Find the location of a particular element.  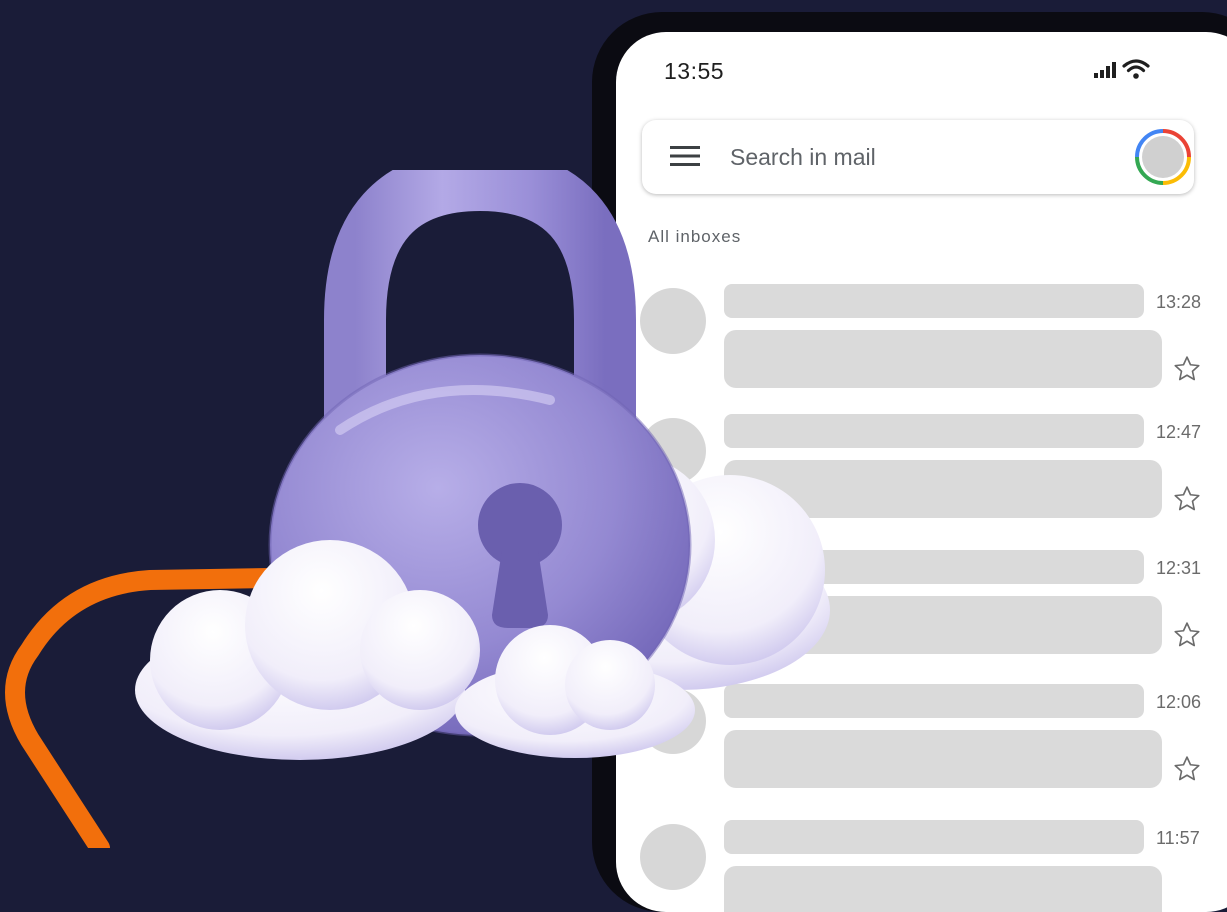

mail-time: 12:31 is located at coordinates (1179, 568).